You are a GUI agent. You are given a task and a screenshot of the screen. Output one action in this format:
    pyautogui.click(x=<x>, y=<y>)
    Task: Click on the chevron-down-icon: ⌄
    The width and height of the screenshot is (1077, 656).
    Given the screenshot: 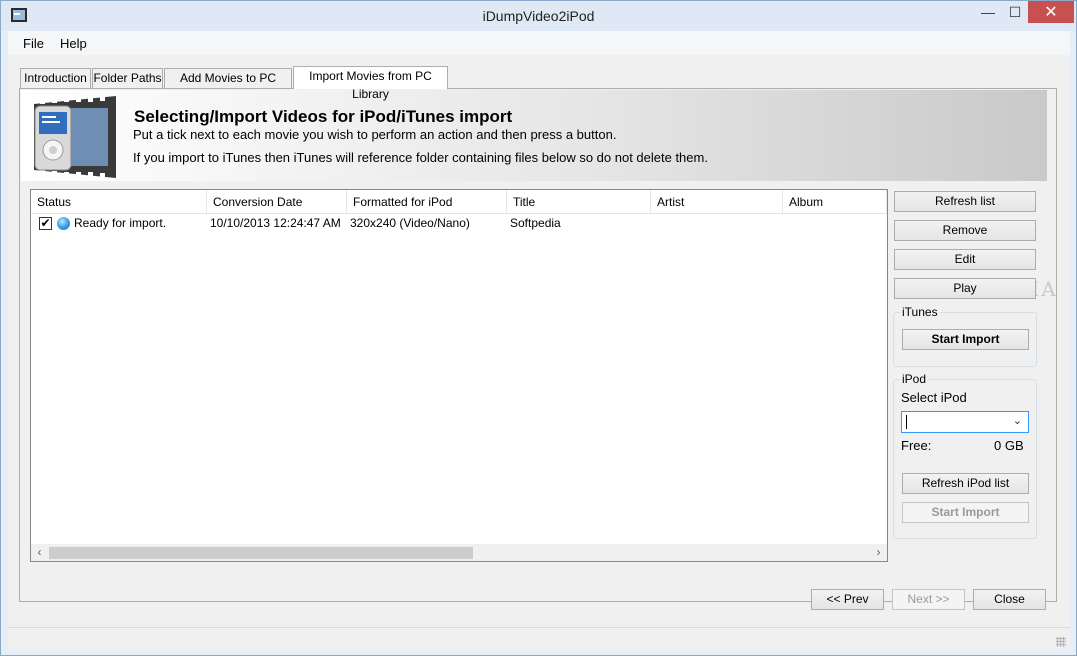 What is the action you would take?
    pyautogui.click(x=1017, y=420)
    